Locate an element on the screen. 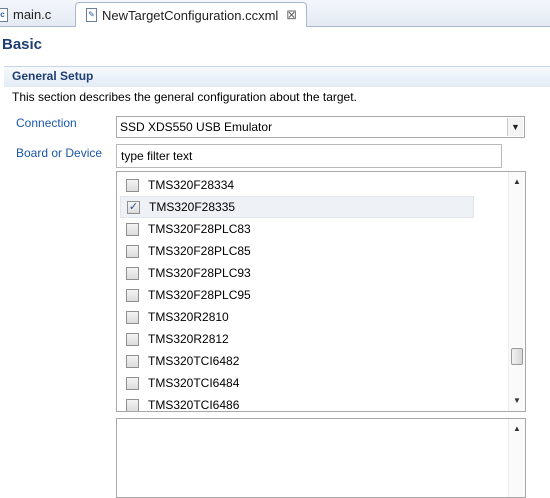 The image size is (550, 498). device-name: TMS320F28335 is located at coordinates (192, 207).